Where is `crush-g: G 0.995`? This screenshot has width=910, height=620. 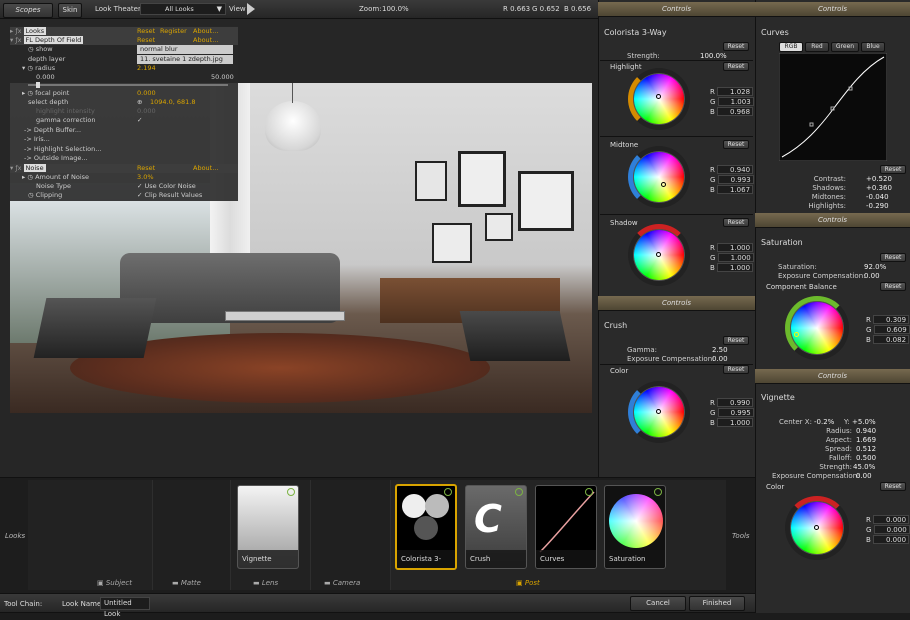 crush-g: G 0.995 is located at coordinates (732, 412).